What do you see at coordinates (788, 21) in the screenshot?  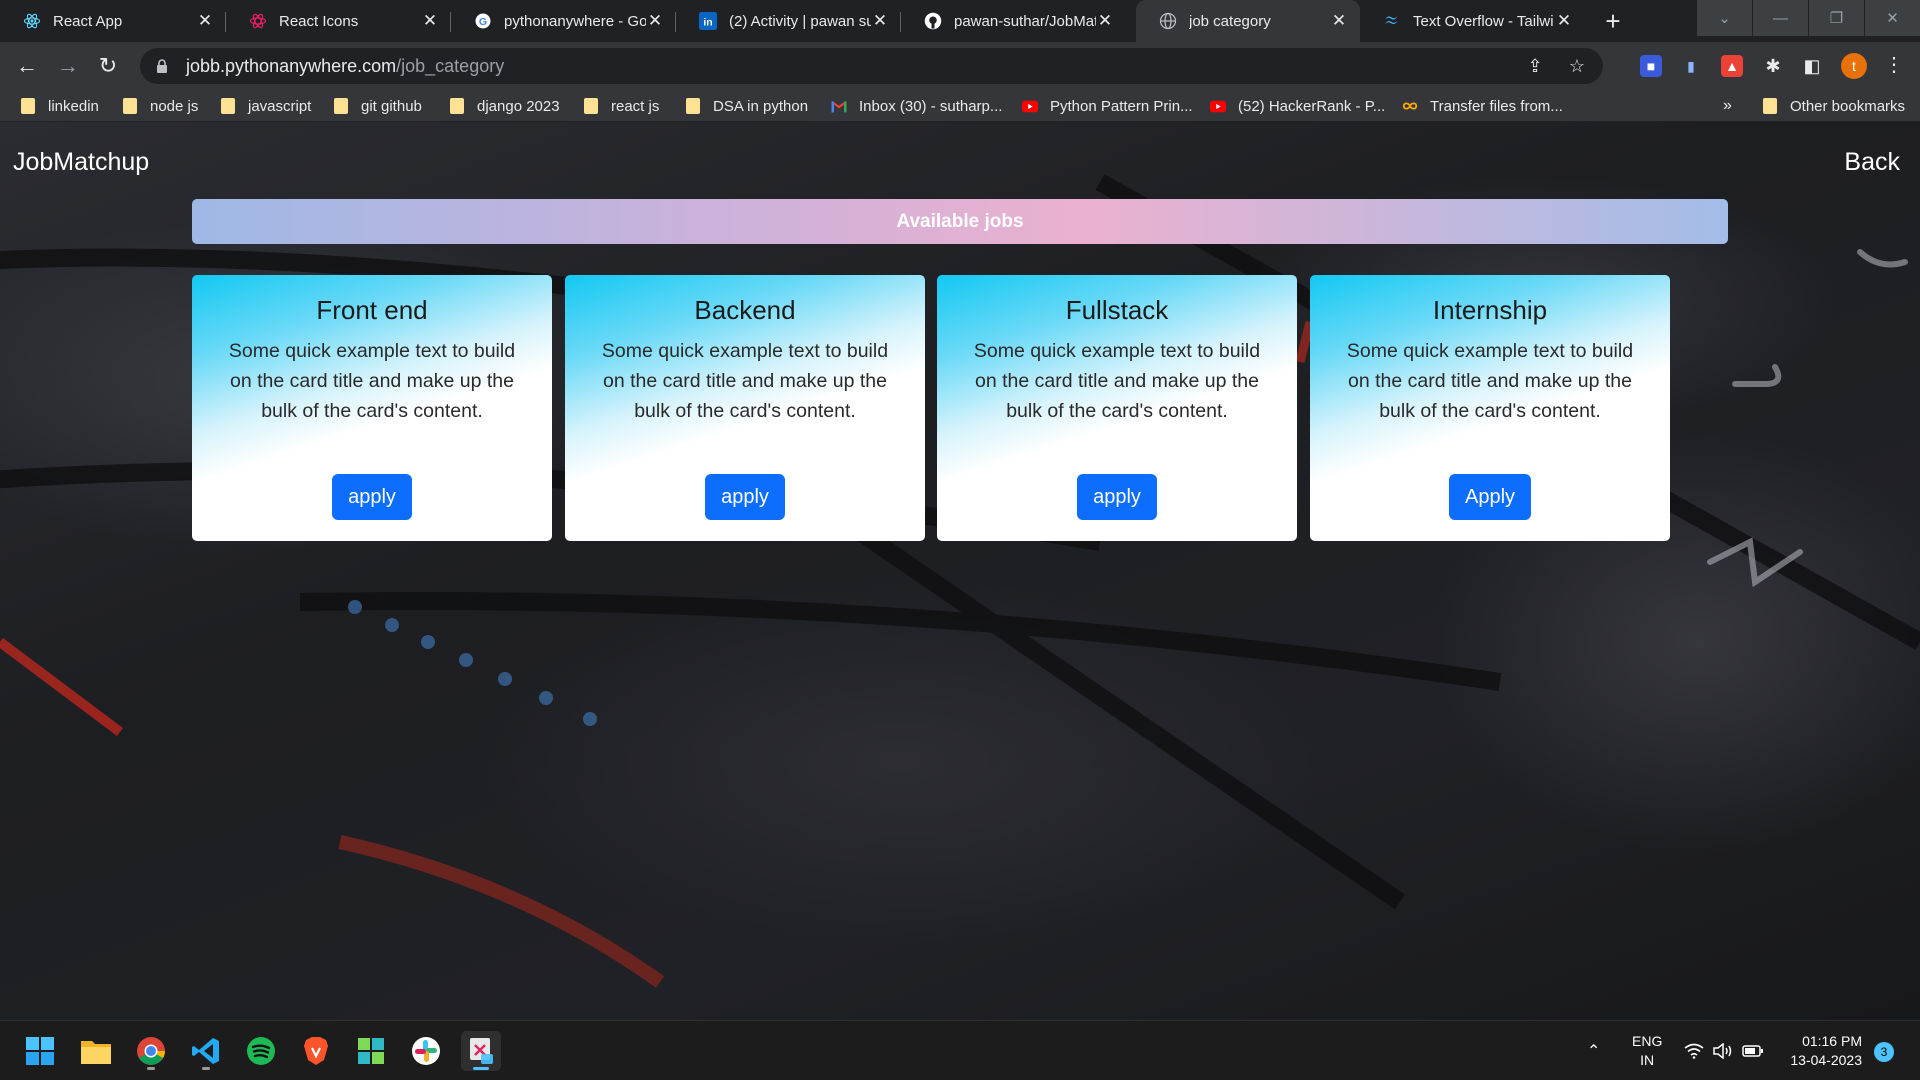 I see `tab-linkedin-activity: in (2) Activity | pawan su ✕` at bounding box center [788, 21].